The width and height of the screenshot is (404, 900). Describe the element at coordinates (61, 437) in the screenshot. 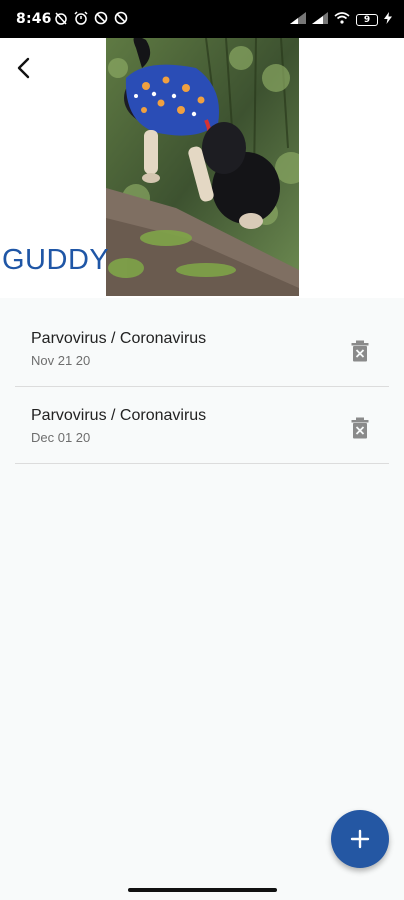

I see `record-date: Dec 01 20` at that location.